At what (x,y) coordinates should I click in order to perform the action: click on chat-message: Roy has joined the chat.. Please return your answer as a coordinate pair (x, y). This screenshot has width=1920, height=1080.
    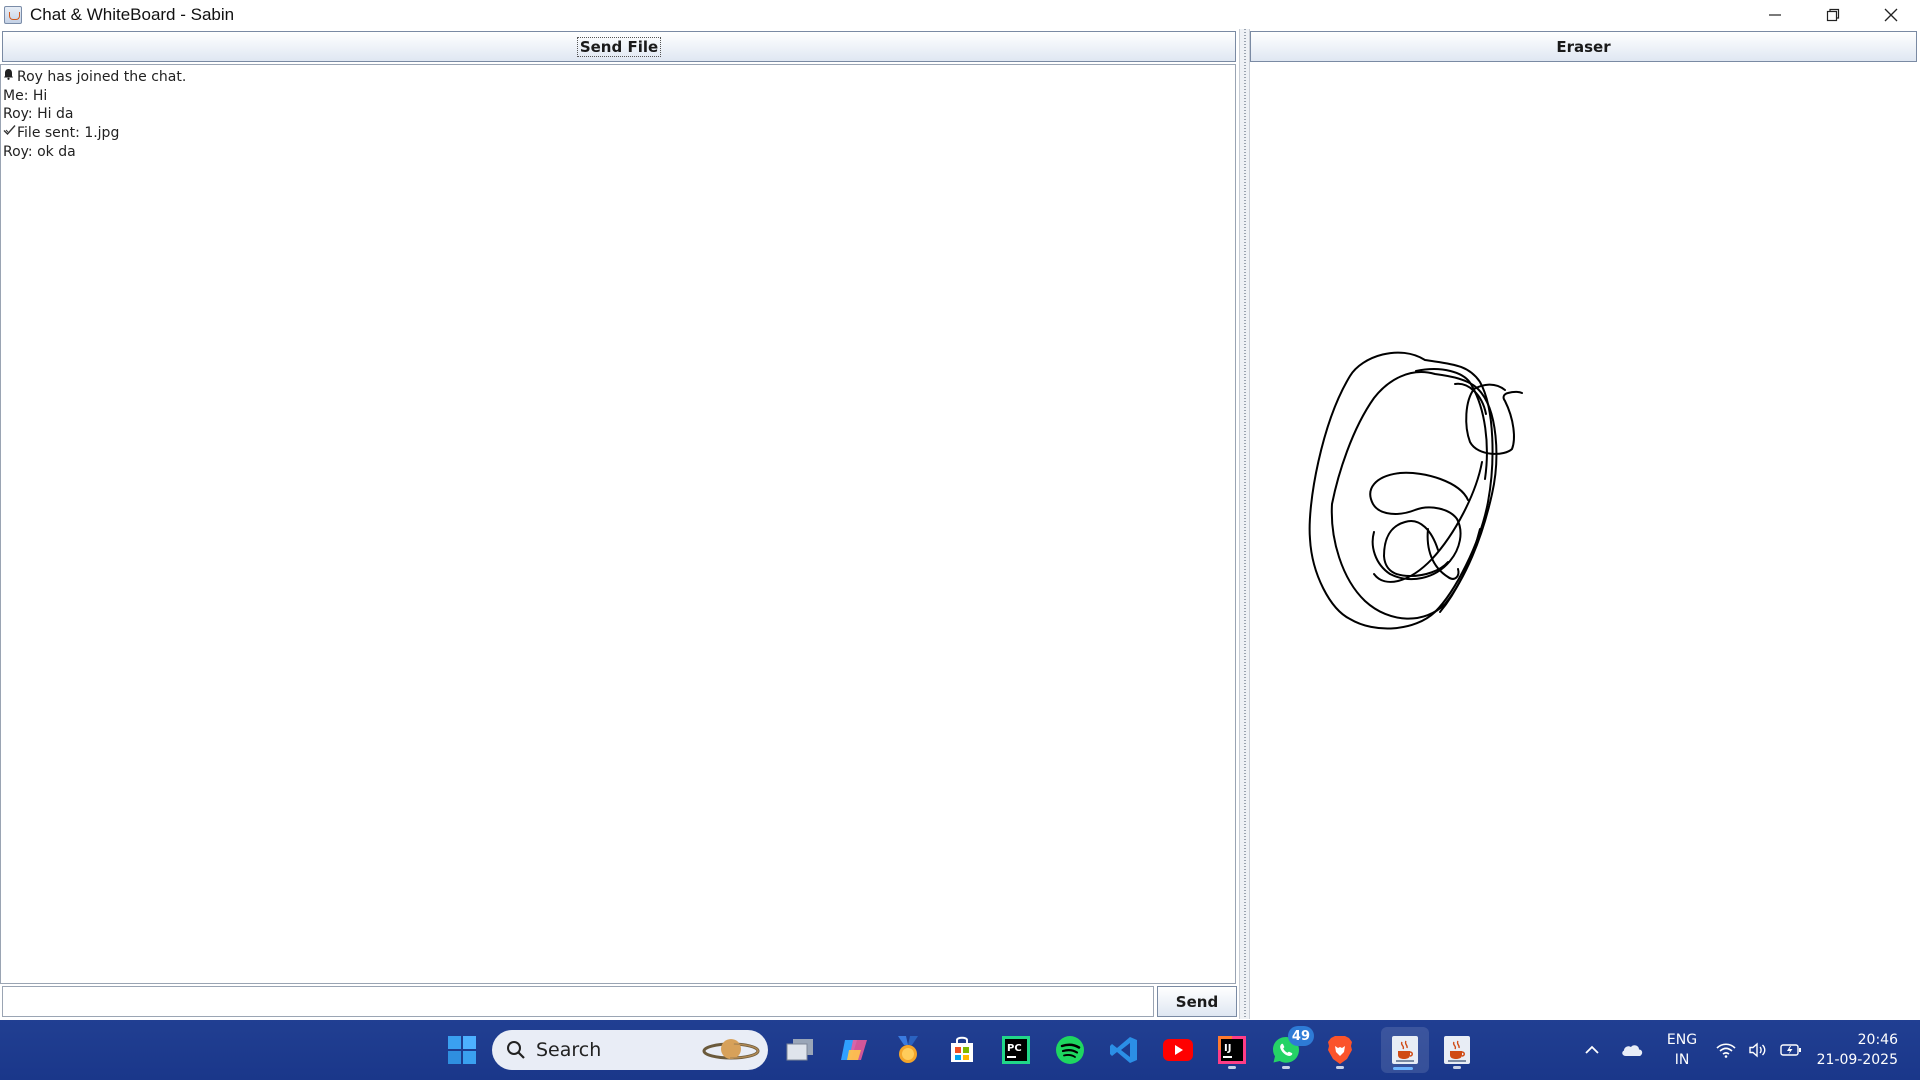
    Looking at the image, I should click on (618, 77).